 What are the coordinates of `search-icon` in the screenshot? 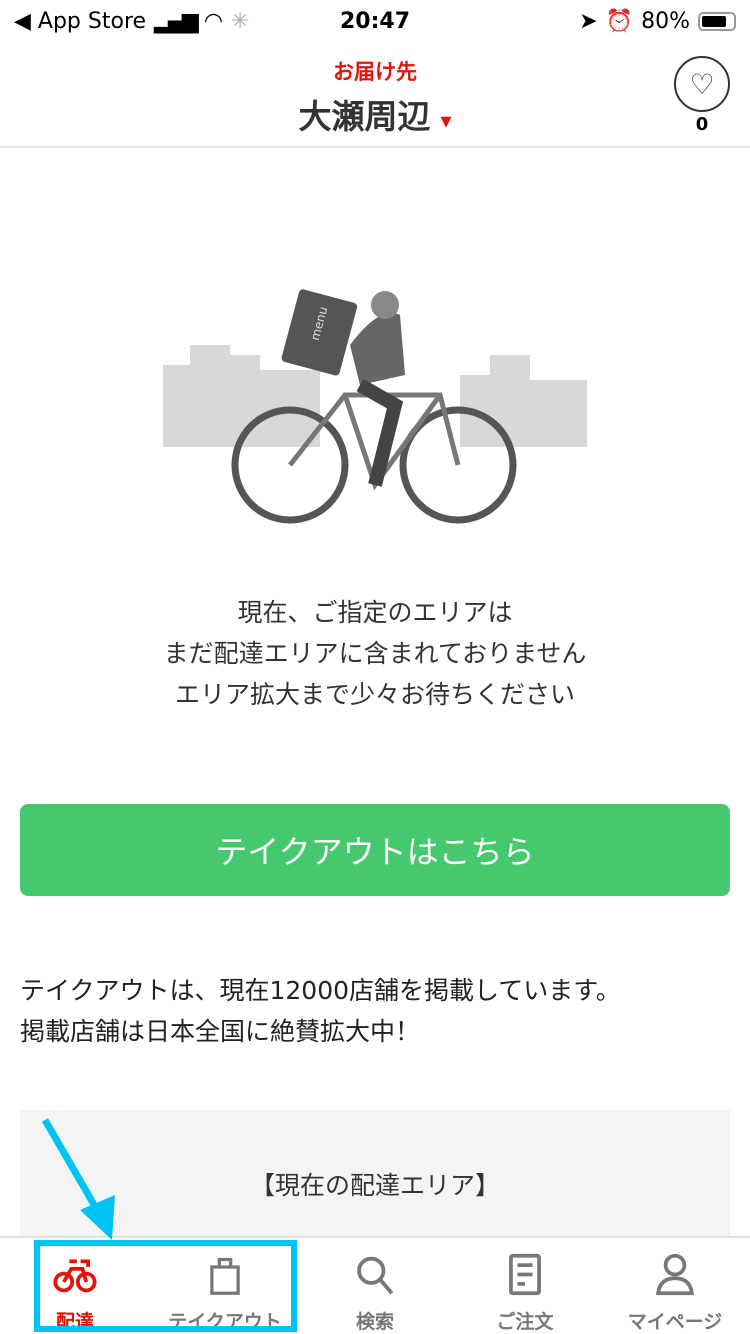 It's located at (375, 1275).